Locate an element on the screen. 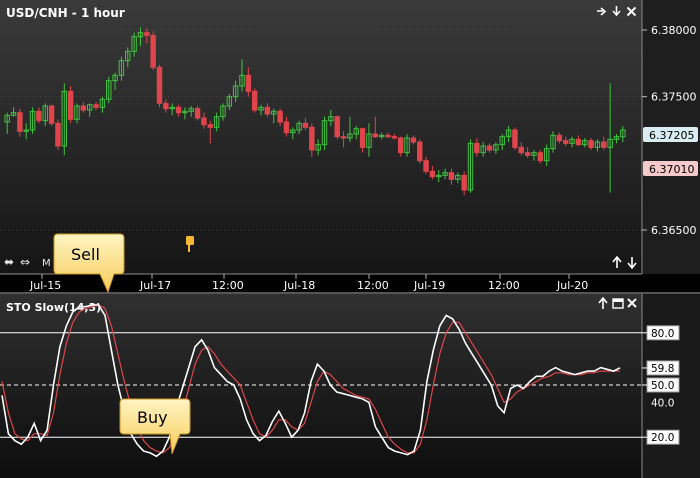 The image size is (700, 478). price-panel-controls is located at coordinates (616, 11).